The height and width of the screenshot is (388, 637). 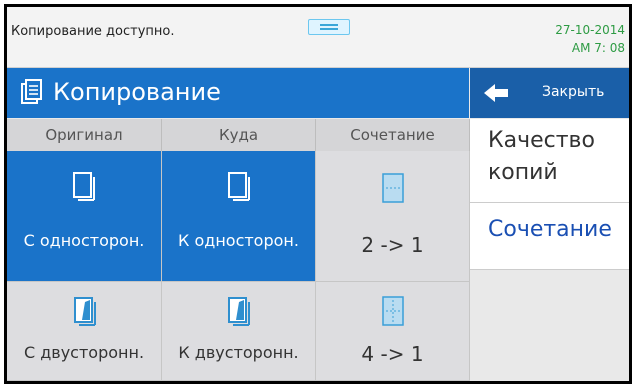 I want to click on page-title: Копирование, so click(x=137, y=92).